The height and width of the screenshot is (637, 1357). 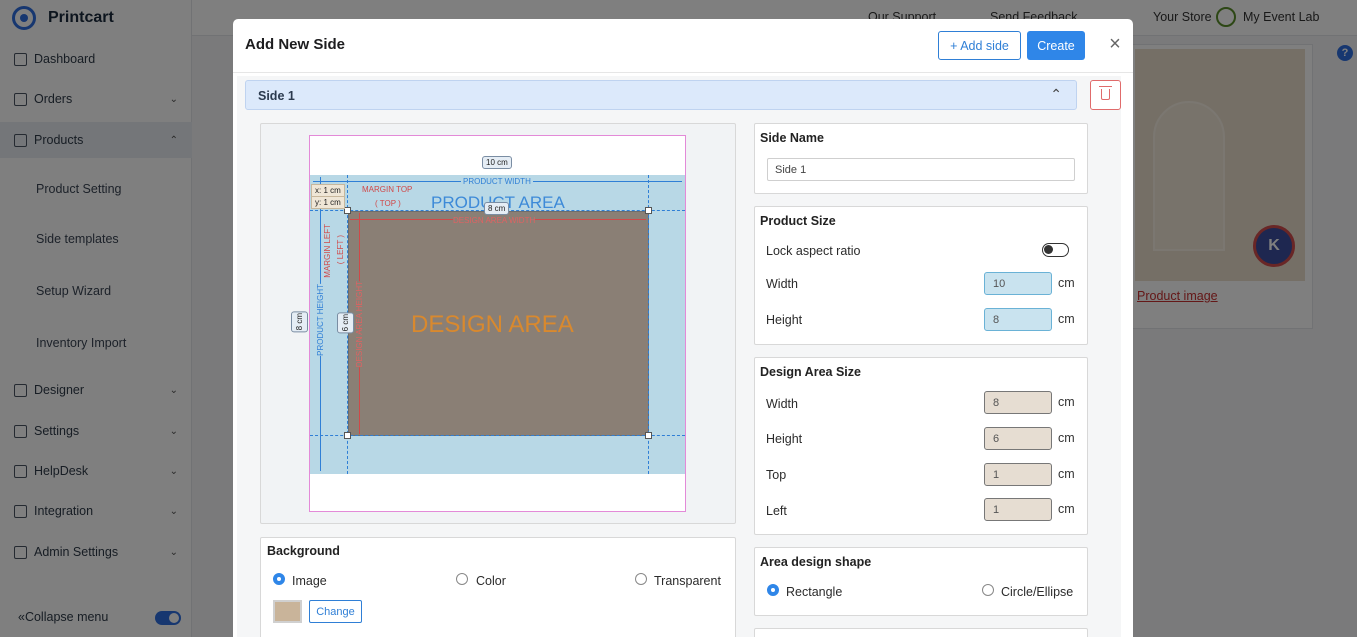 I want to click on product-size-title: Product Size, so click(x=798, y=221).